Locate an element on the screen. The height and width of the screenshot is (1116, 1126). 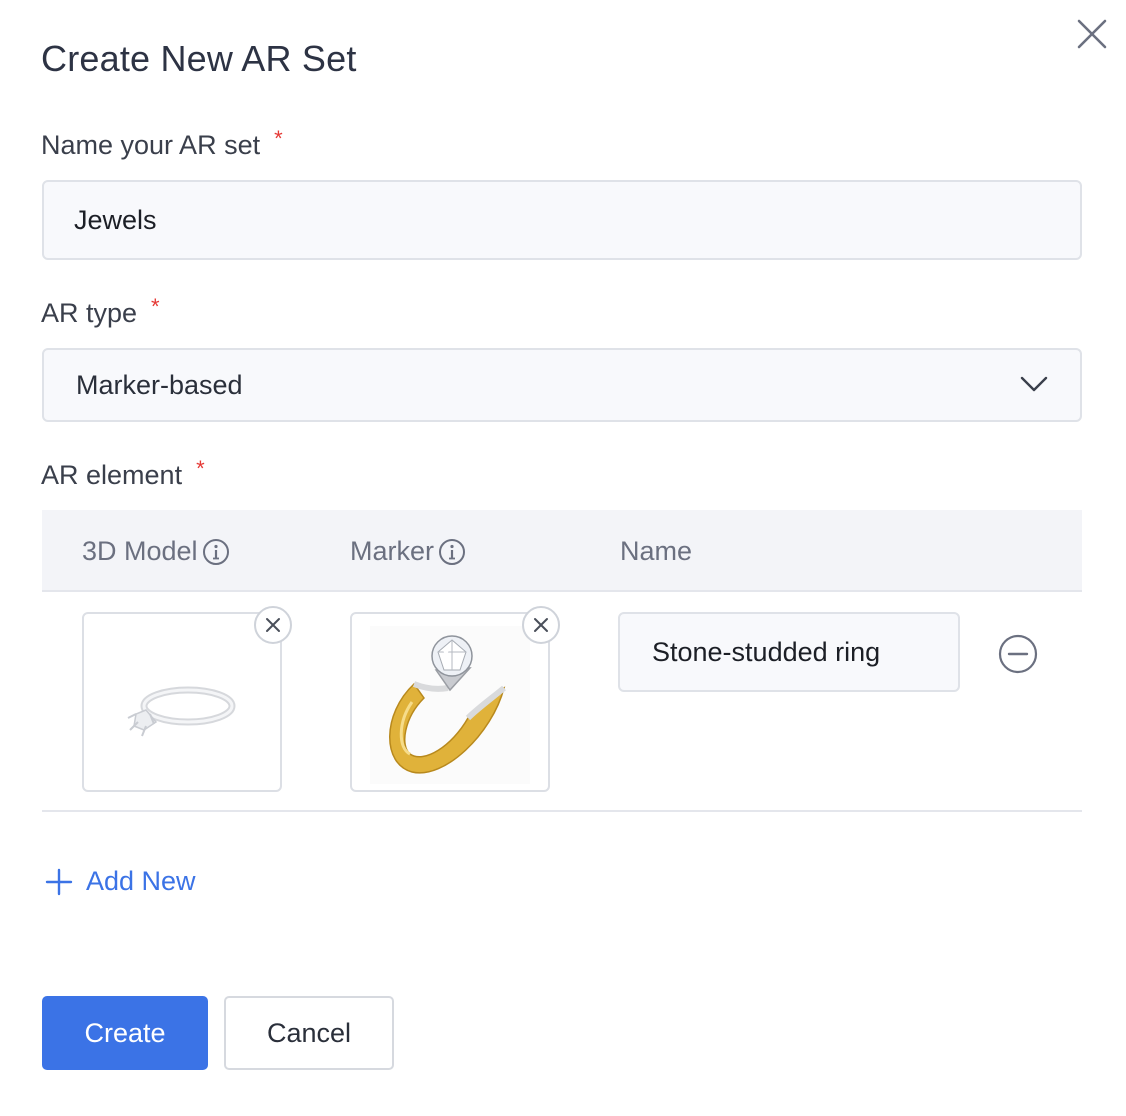
remove-marker-button is located at coordinates (541, 625).